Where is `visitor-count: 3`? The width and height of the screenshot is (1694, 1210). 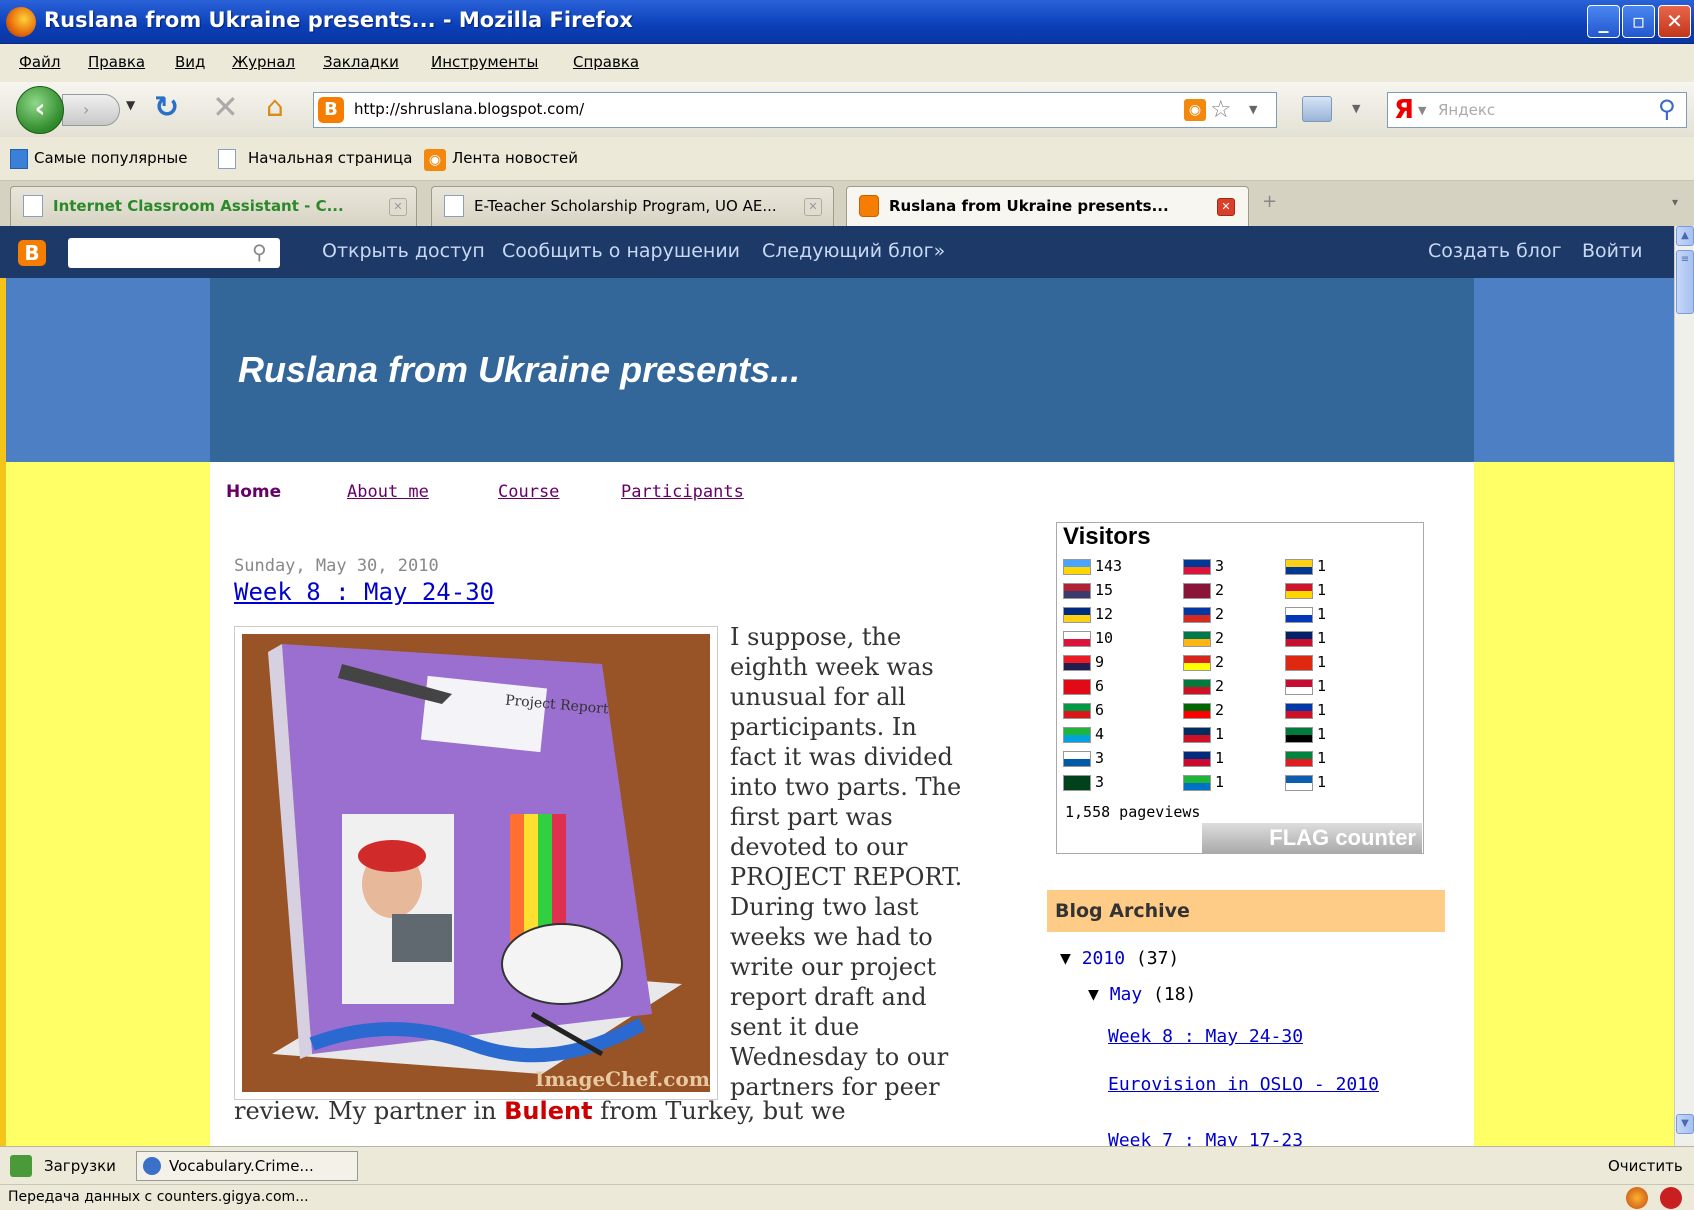
visitor-count: 3 is located at coordinates (1100, 782).